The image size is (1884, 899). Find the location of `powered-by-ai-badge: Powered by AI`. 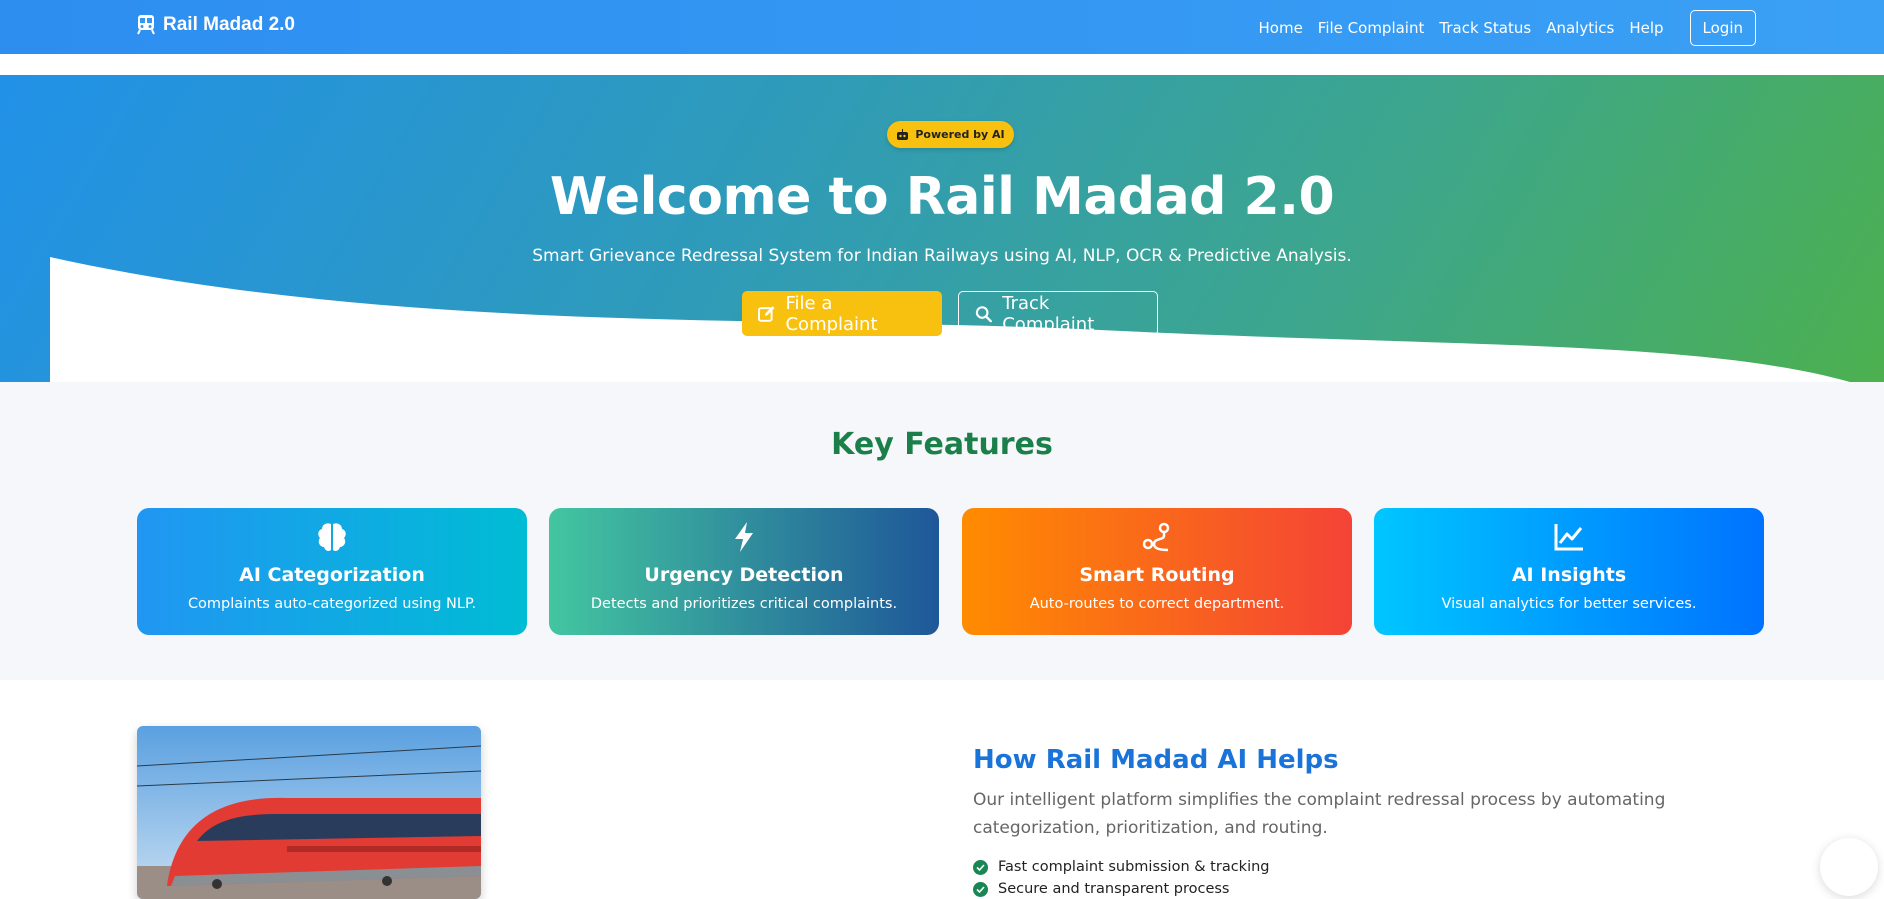

powered-by-ai-badge: Powered by AI is located at coordinates (950, 134).